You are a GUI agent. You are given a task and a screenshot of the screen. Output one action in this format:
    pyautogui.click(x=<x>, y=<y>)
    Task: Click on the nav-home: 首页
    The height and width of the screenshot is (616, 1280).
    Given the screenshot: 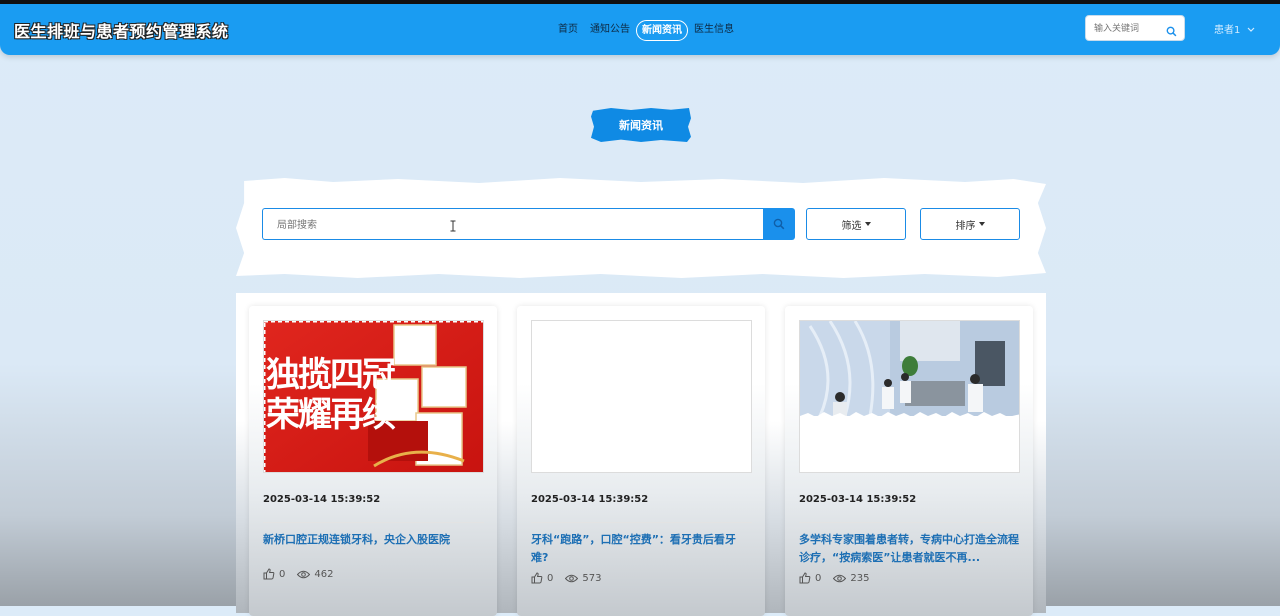 What is the action you would take?
    pyautogui.click(x=568, y=30)
    